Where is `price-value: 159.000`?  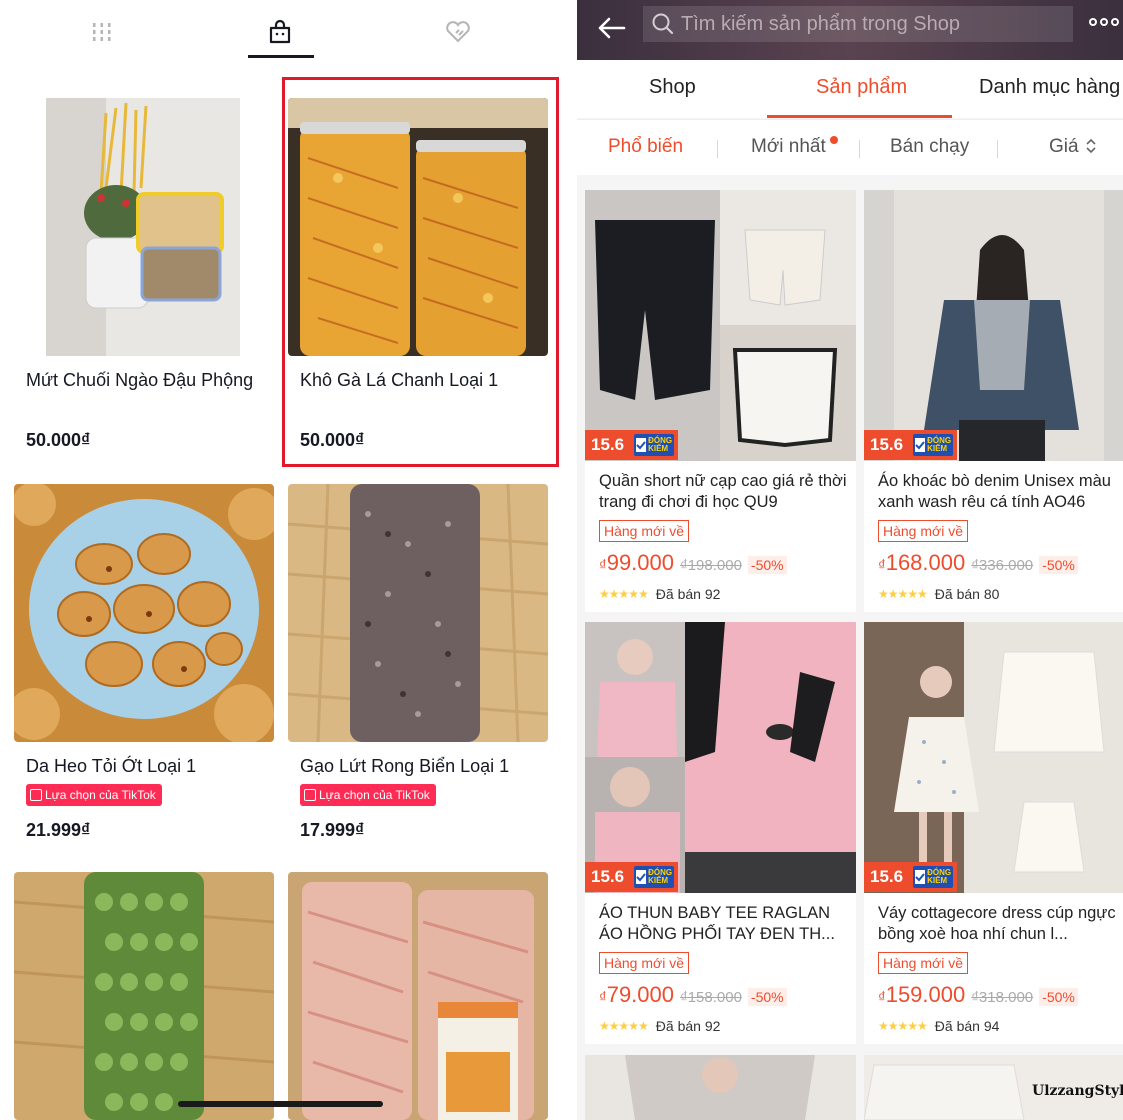 price-value: 159.000 is located at coordinates (925, 994).